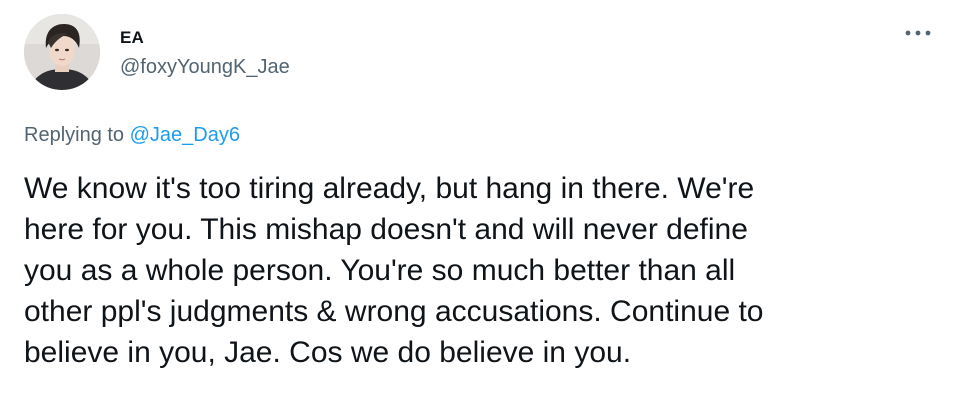 This screenshot has height=407, width=960. Describe the element at coordinates (132, 38) in the screenshot. I see `display-name: EA` at that location.